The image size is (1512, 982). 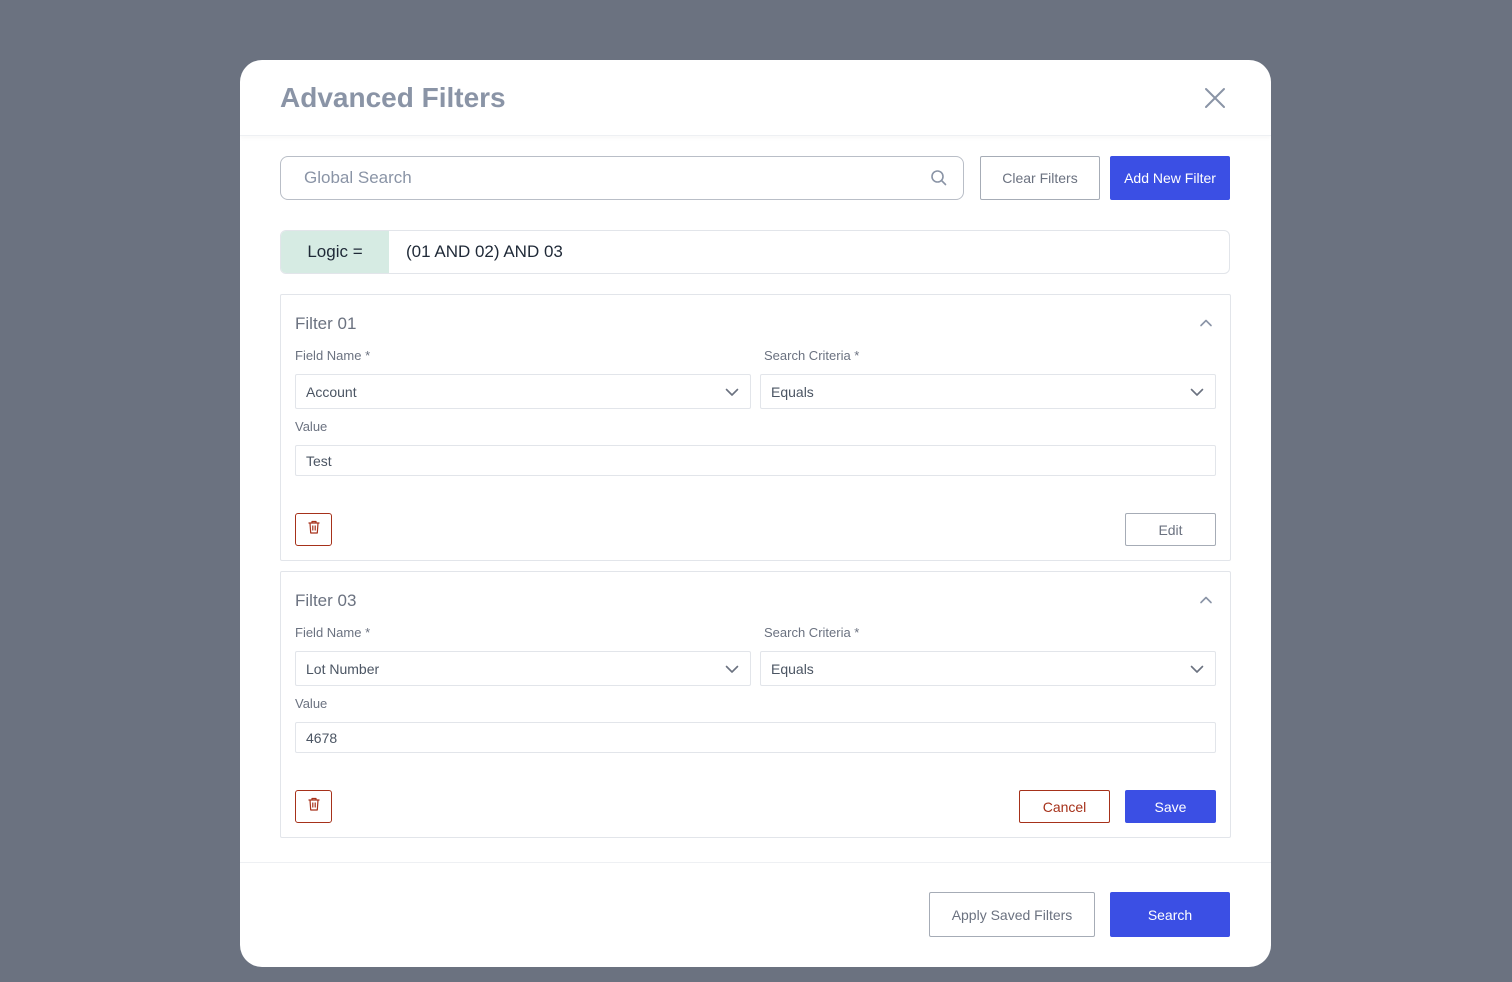 I want to click on footer-divider, so click(x=755, y=862).